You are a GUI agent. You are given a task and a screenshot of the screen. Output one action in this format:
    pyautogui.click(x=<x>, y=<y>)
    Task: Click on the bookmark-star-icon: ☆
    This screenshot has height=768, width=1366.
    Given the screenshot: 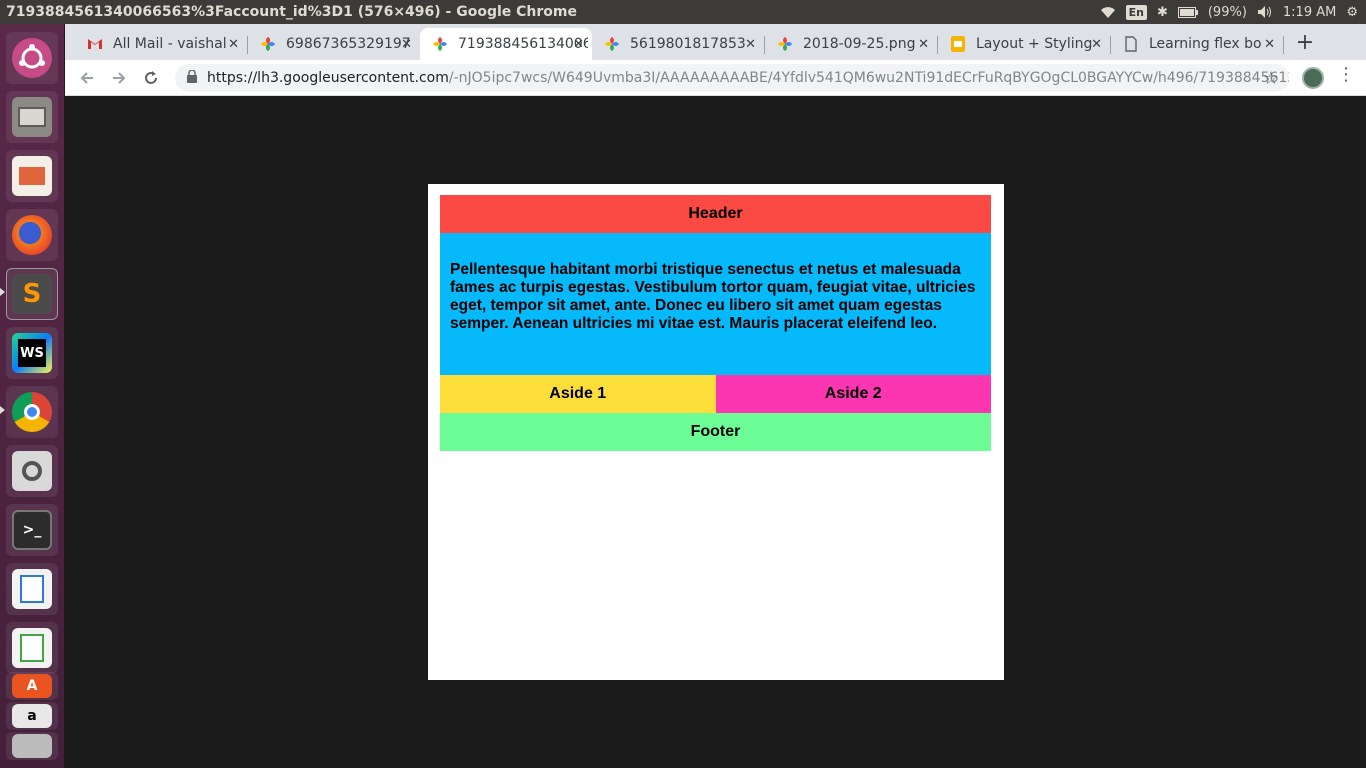 What is the action you would take?
    pyautogui.click(x=1271, y=78)
    